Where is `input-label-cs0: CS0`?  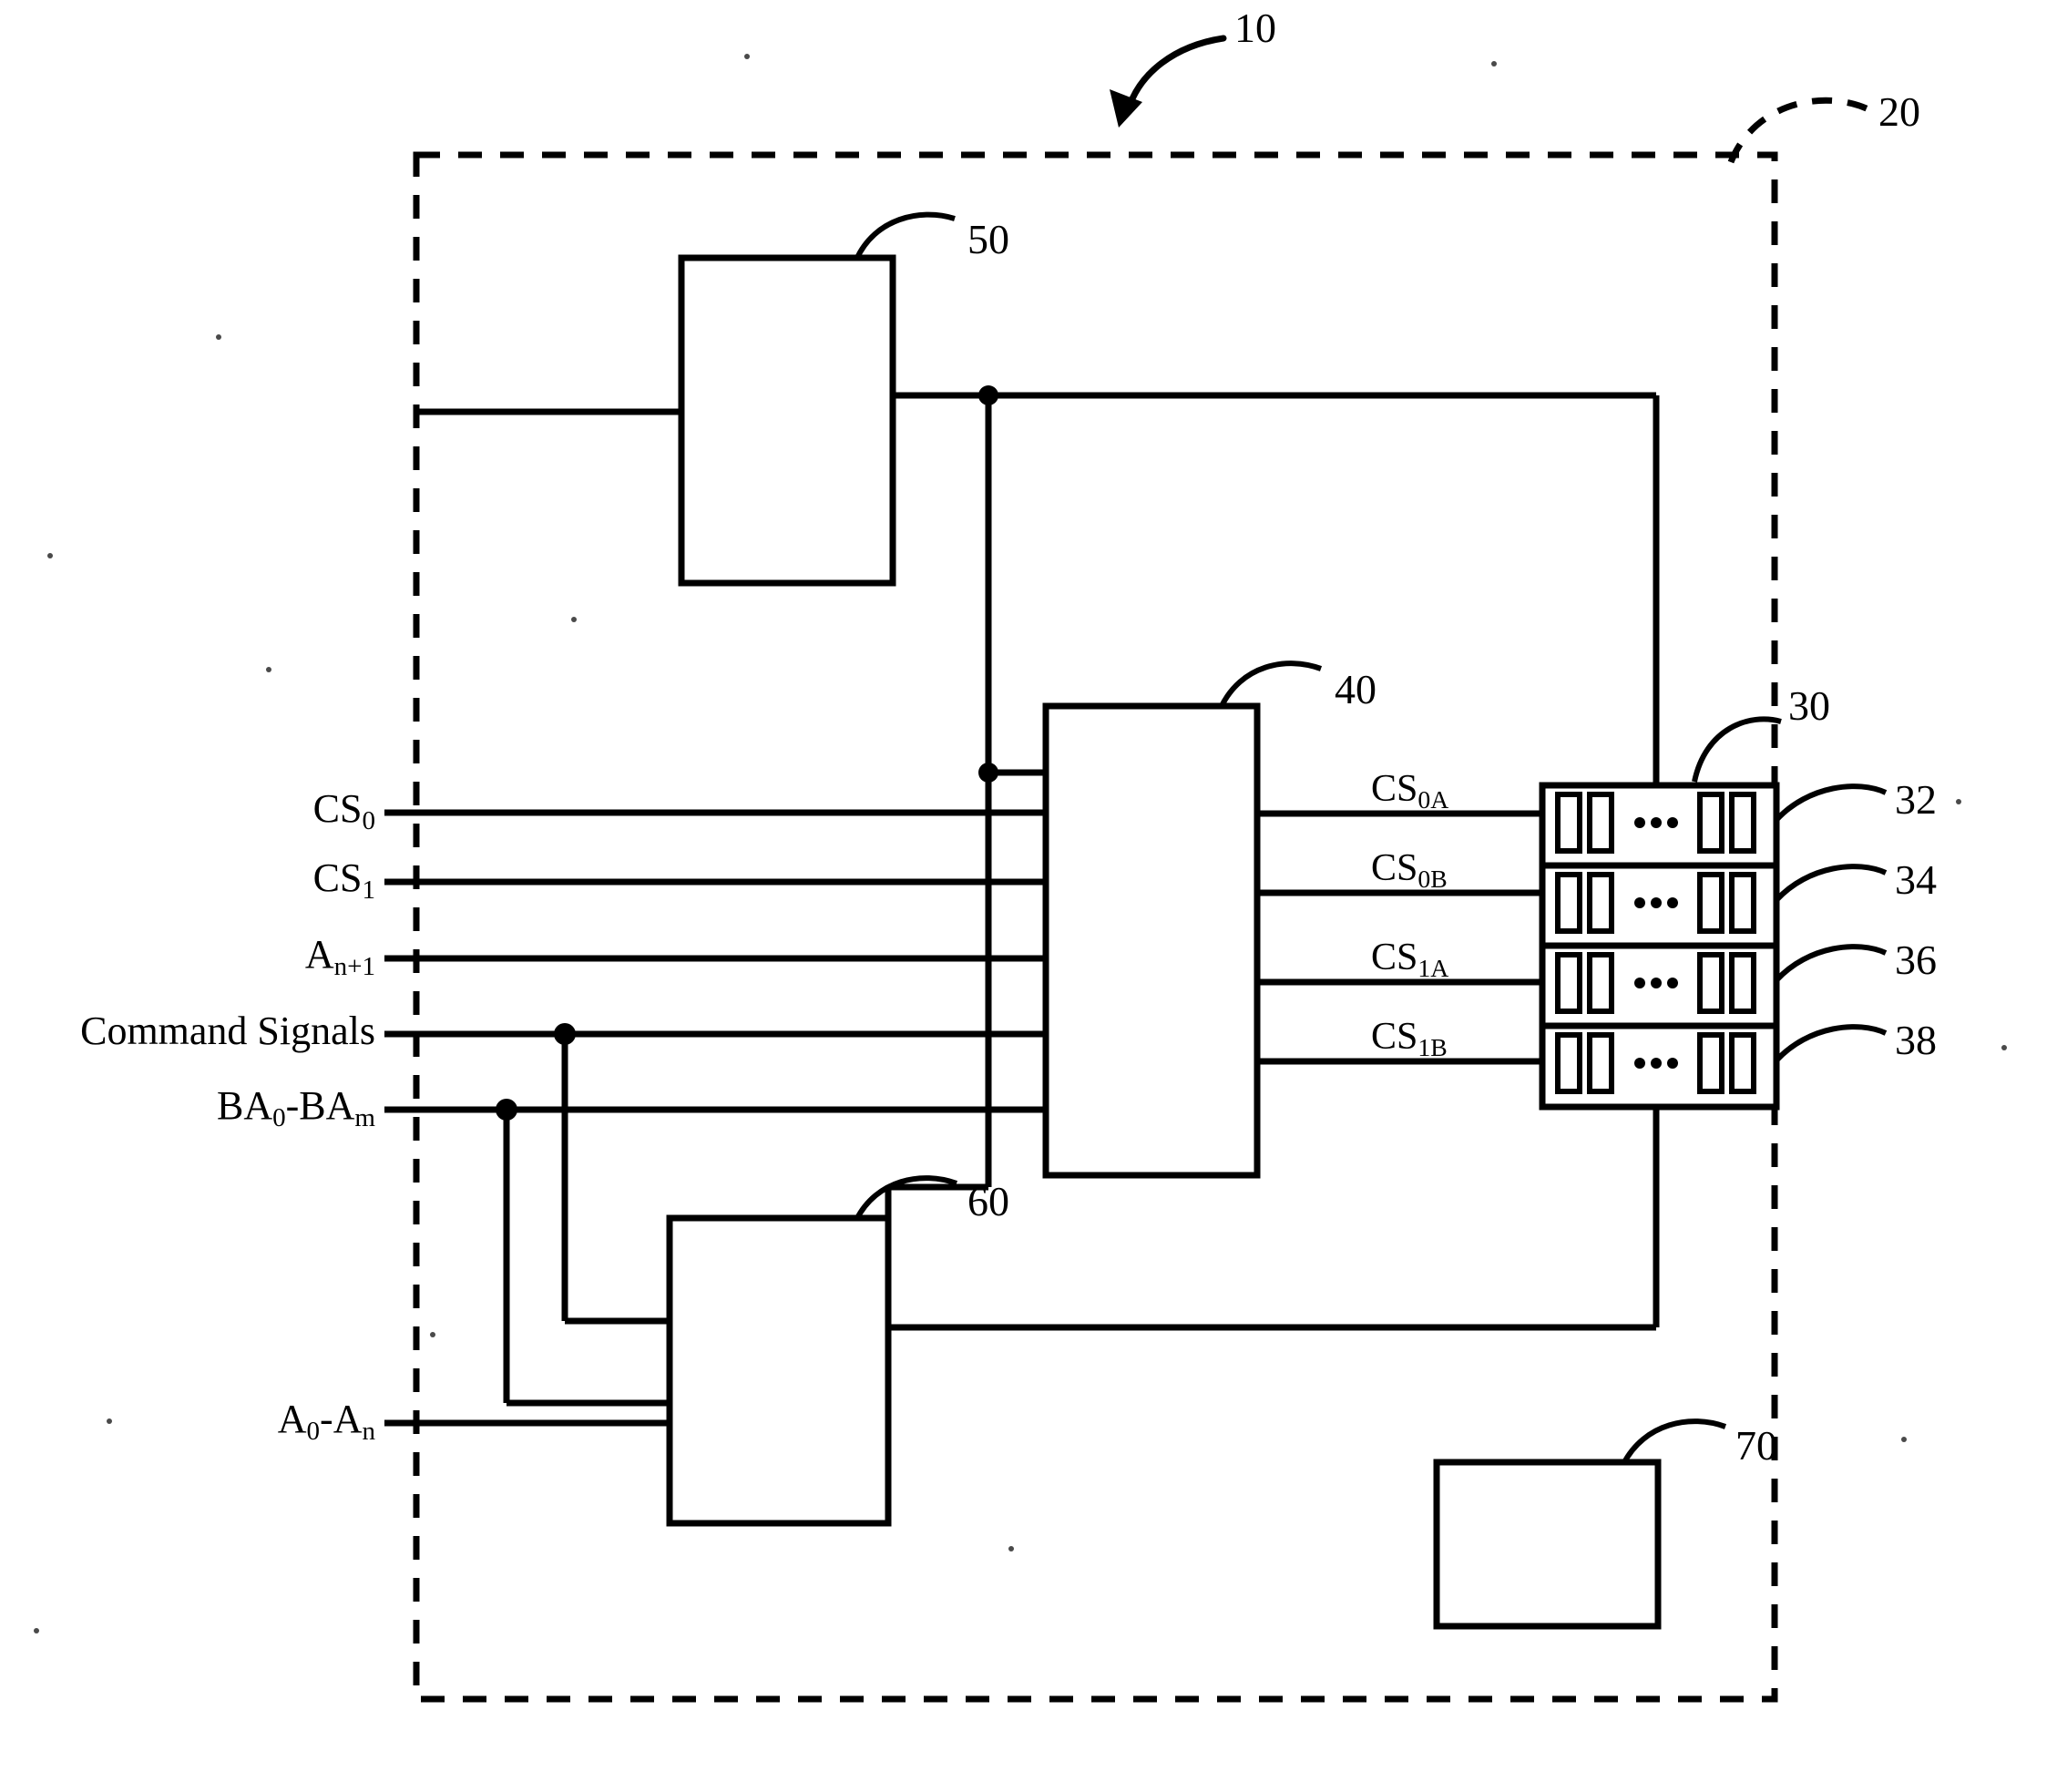 input-label-cs0: CS0 is located at coordinates (344, 811).